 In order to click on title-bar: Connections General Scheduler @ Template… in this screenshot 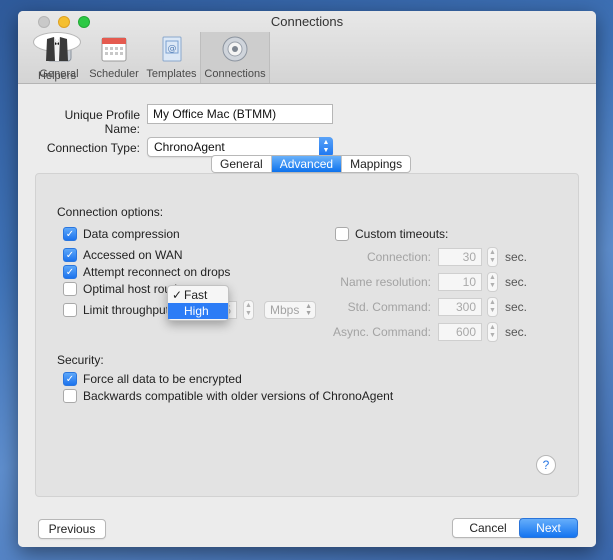, I will do `click(307, 47)`.